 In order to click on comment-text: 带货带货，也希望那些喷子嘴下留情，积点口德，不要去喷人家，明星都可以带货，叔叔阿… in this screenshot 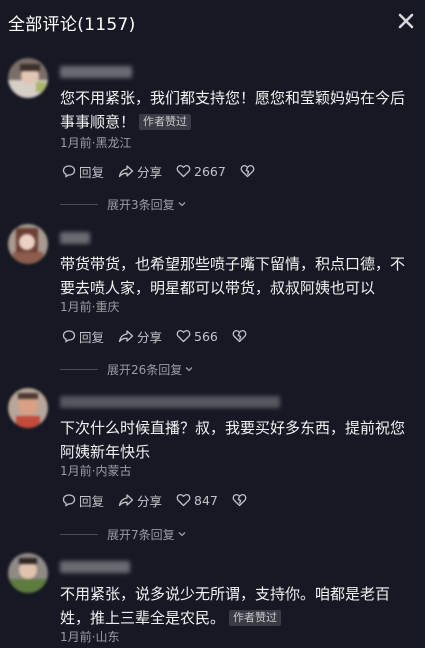, I will do `click(233, 276)`.